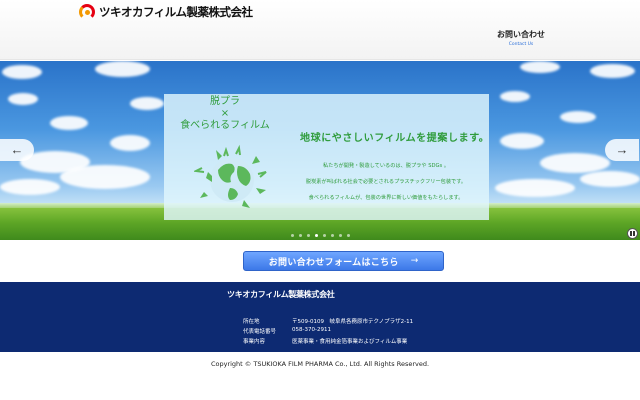 Image resolution: width=640 pixels, height=400 pixels. I want to click on contact-nav-sublabel: Contact Us, so click(521, 44).